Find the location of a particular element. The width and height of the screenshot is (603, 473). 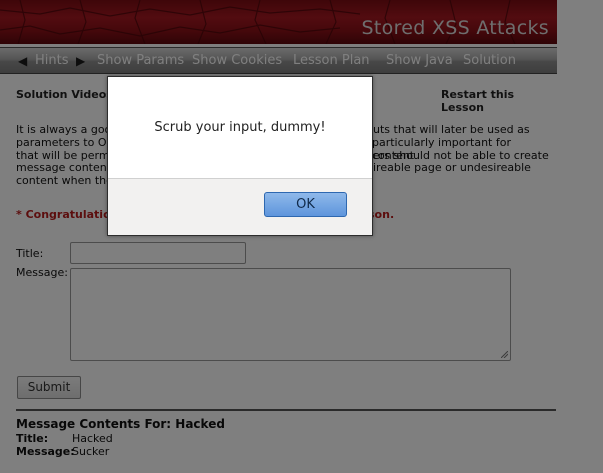

alert-body: Scrub your input, dummy! is located at coordinates (240, 128).